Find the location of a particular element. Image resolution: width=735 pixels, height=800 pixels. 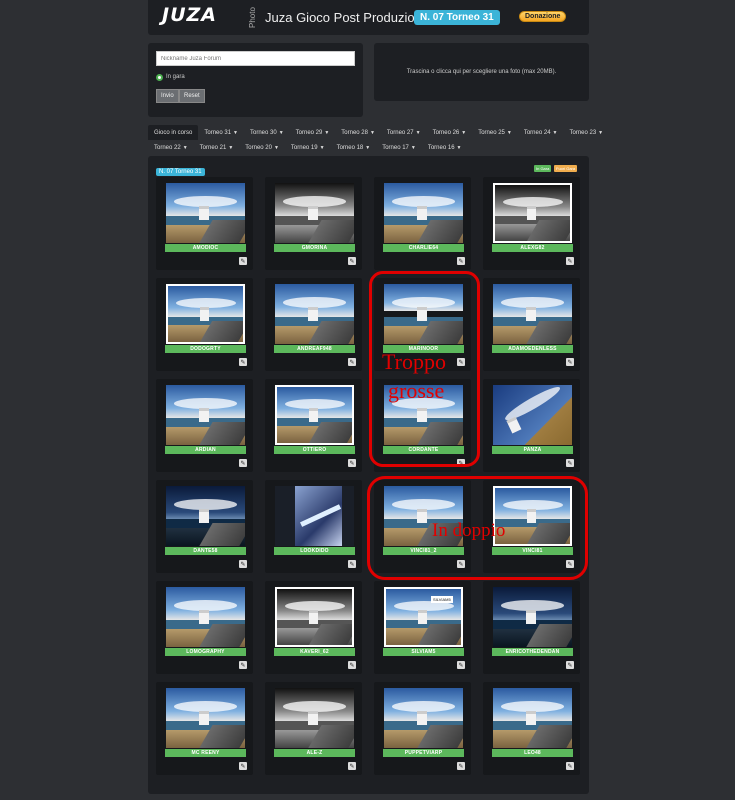

entry-thumbnail: SILVIAM5 is located at coordinates (423, 617).